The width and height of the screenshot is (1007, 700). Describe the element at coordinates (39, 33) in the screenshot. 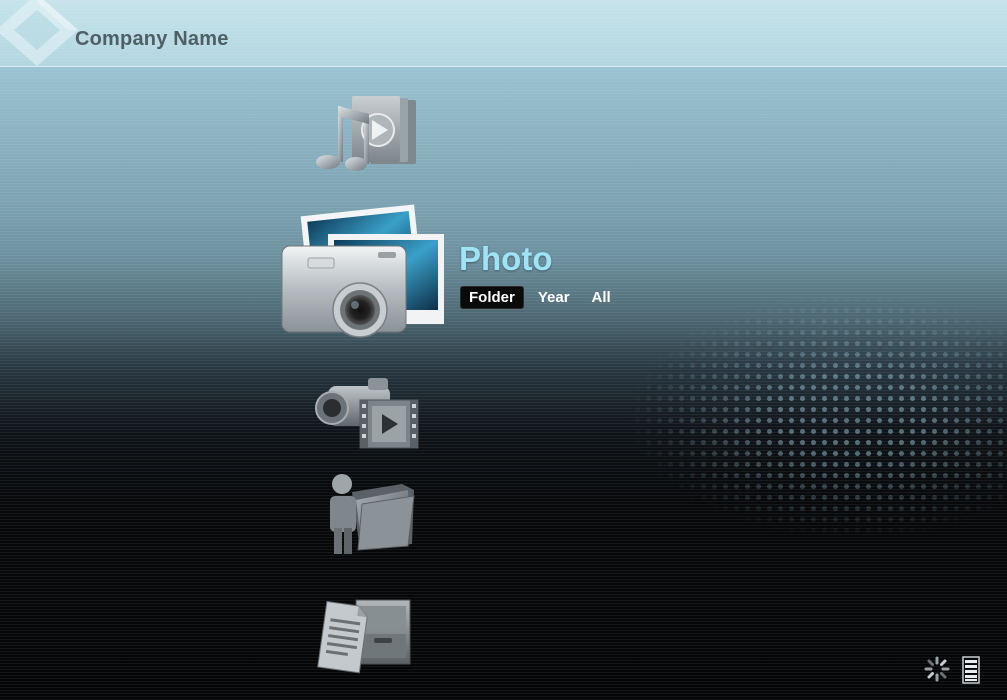

I see `diamond-logo` at that location.